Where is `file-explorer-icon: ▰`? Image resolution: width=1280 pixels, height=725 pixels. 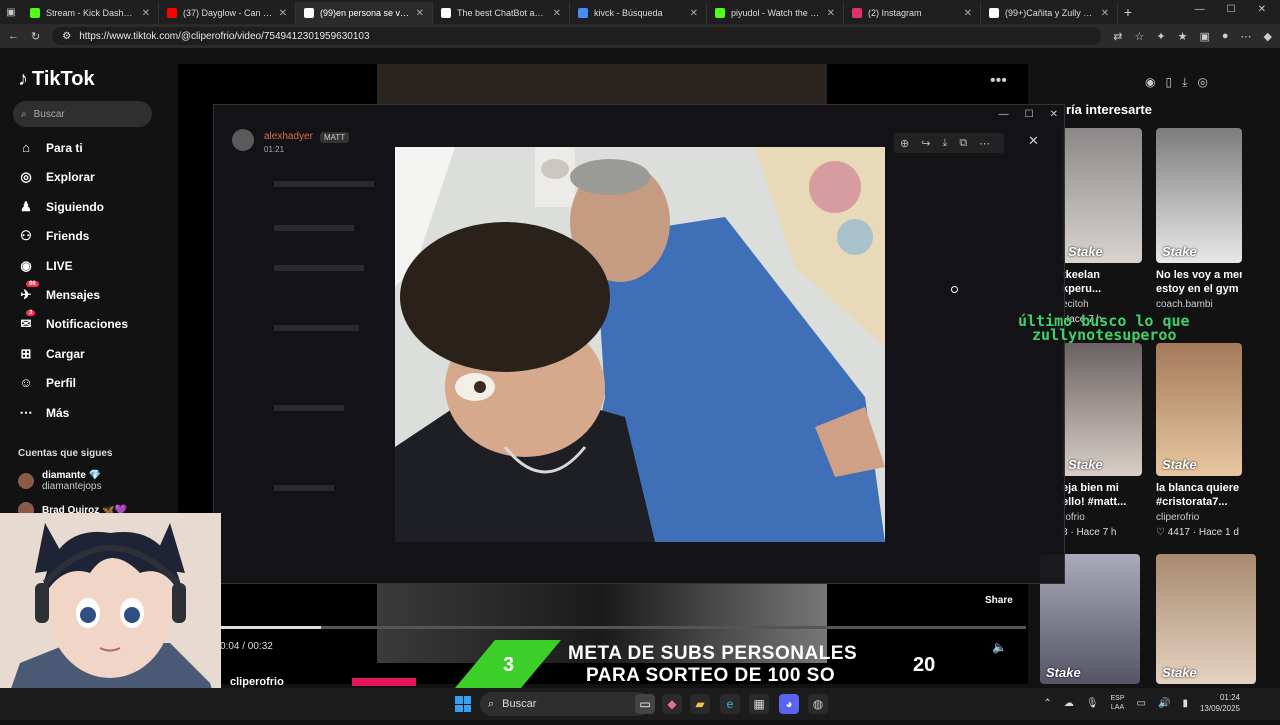
file-explorer-icon: ▰ is located at coordinates (700, 704).